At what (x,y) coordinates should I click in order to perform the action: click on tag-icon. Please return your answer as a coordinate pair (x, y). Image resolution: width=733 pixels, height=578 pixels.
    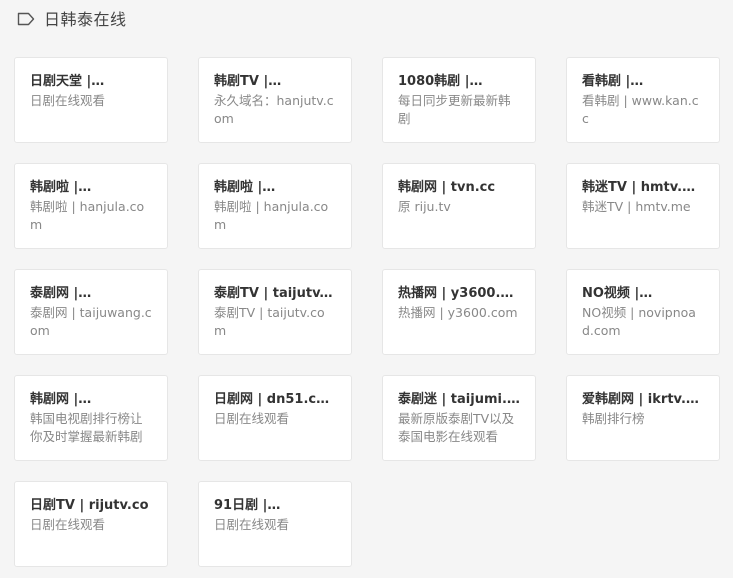
    Looking at the image, I should click on (26, 18).